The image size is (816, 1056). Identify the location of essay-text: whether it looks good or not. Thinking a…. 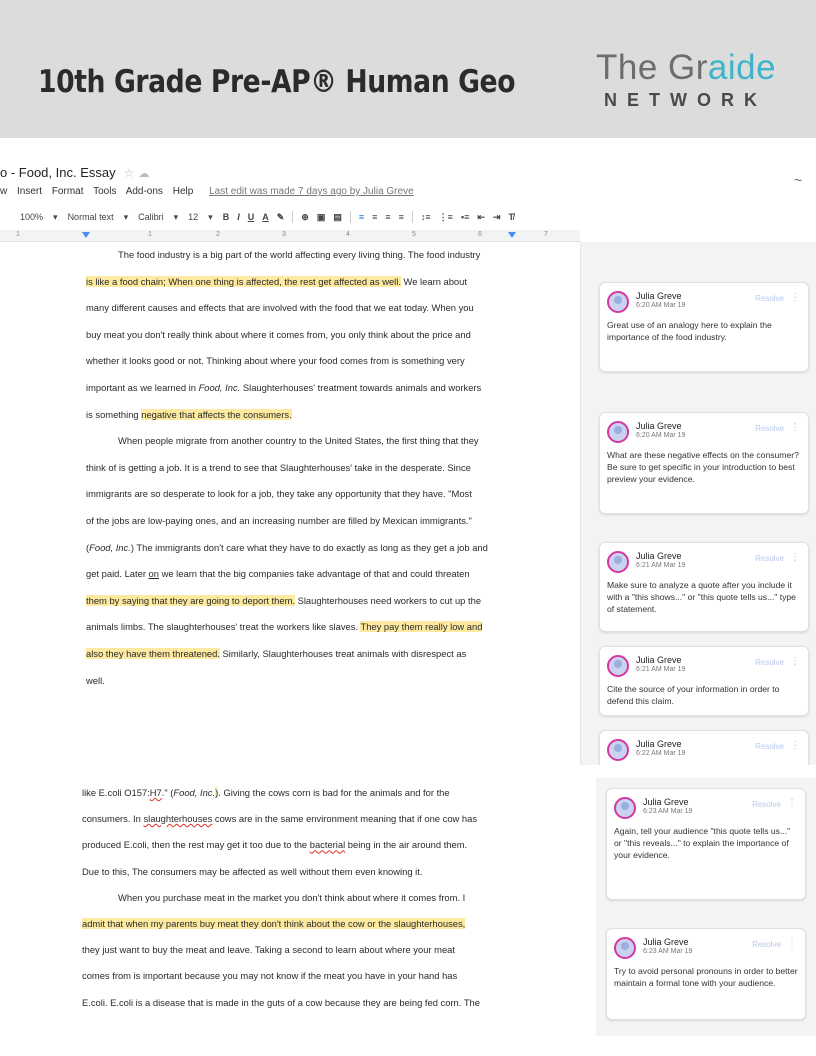
(275, 361).